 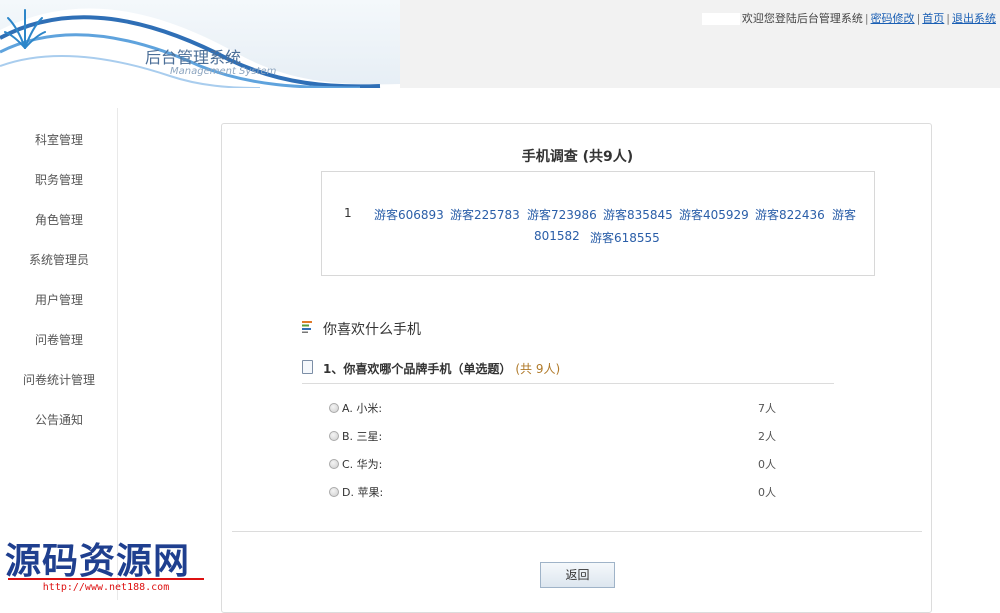 I want to click on option-label: A. 小米:, so click(x=362, y=408).